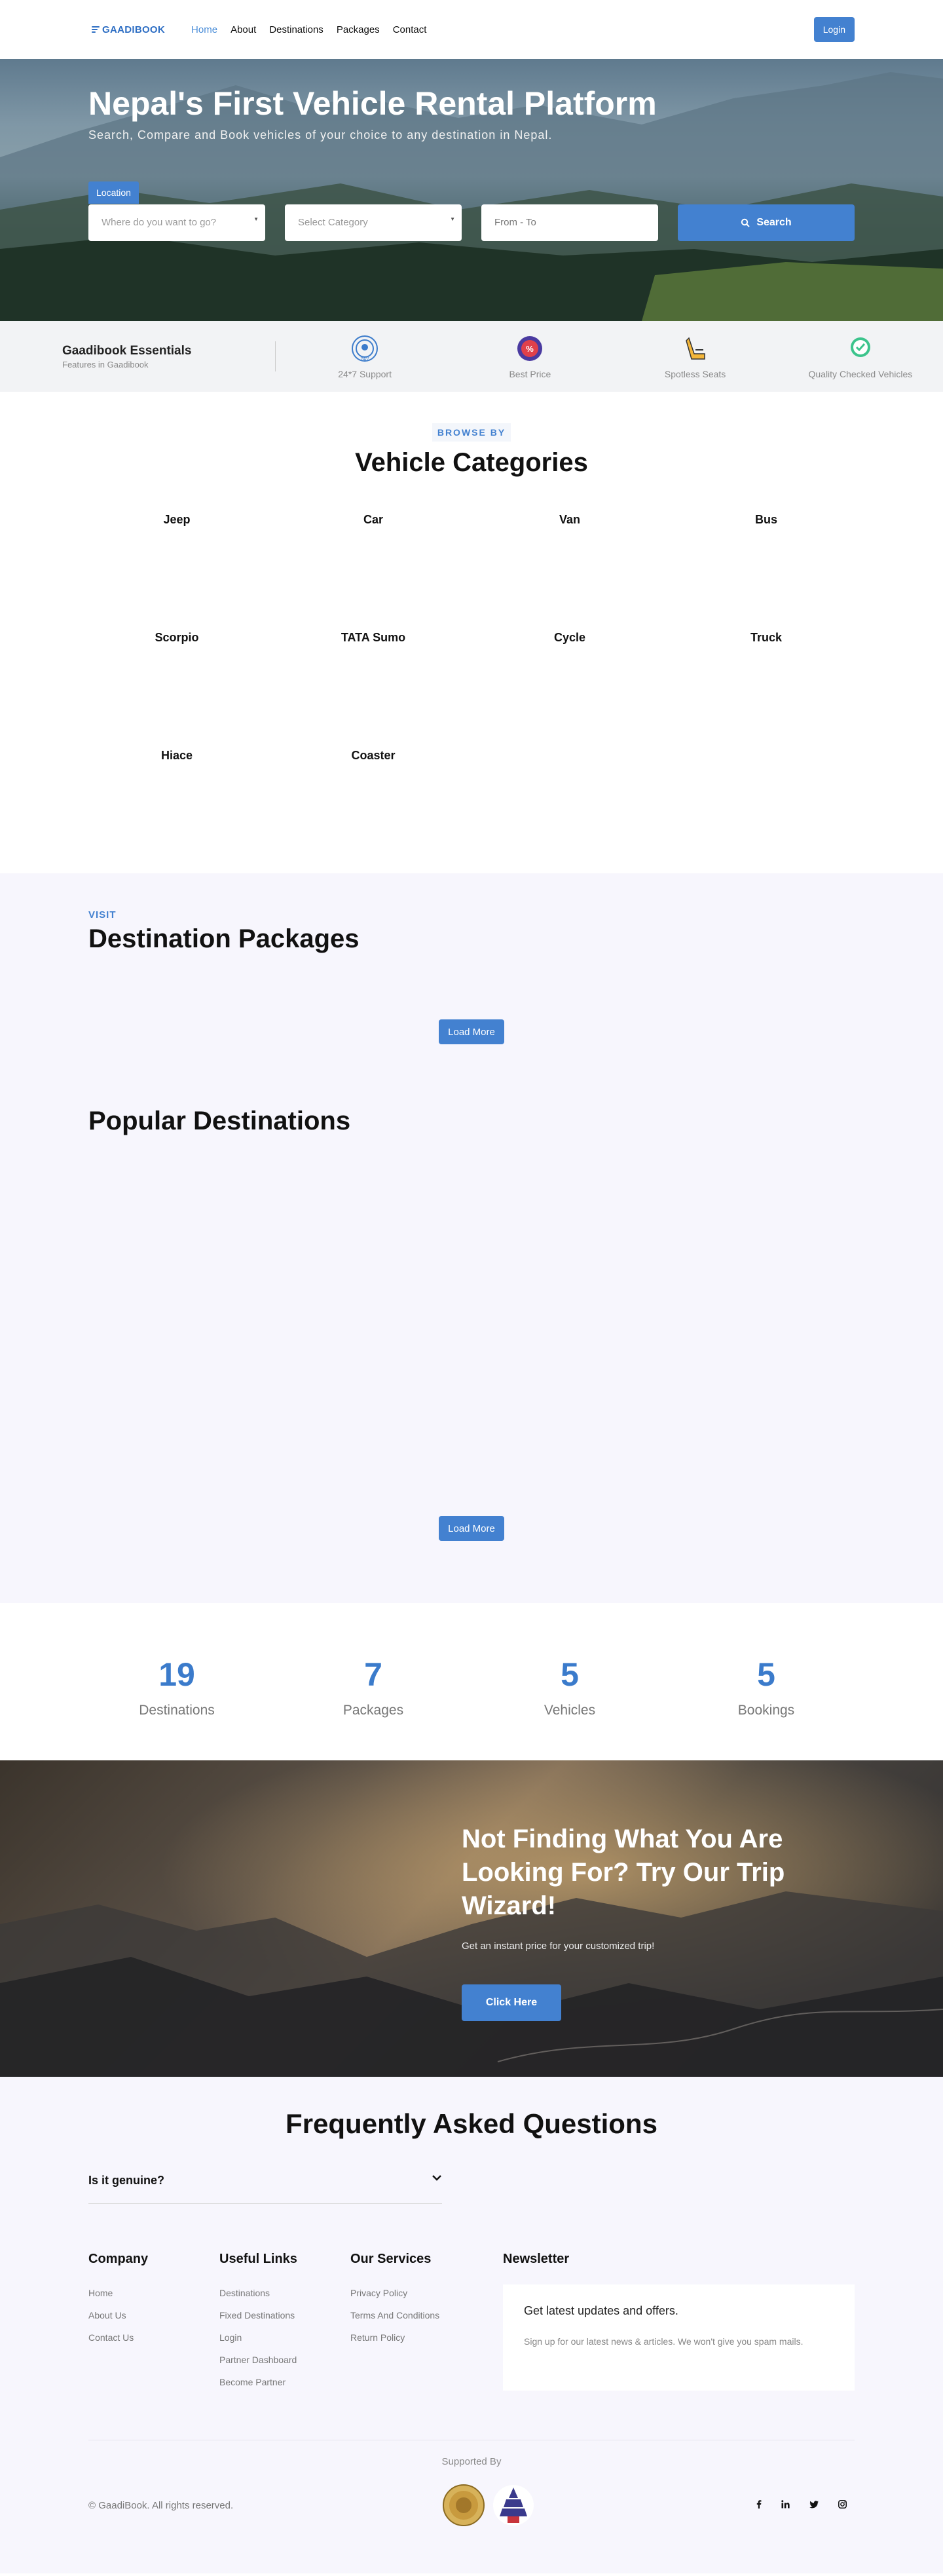 This screenshot has height=2576, width=943. I want to click on search-button: Search, so click(766, 222).